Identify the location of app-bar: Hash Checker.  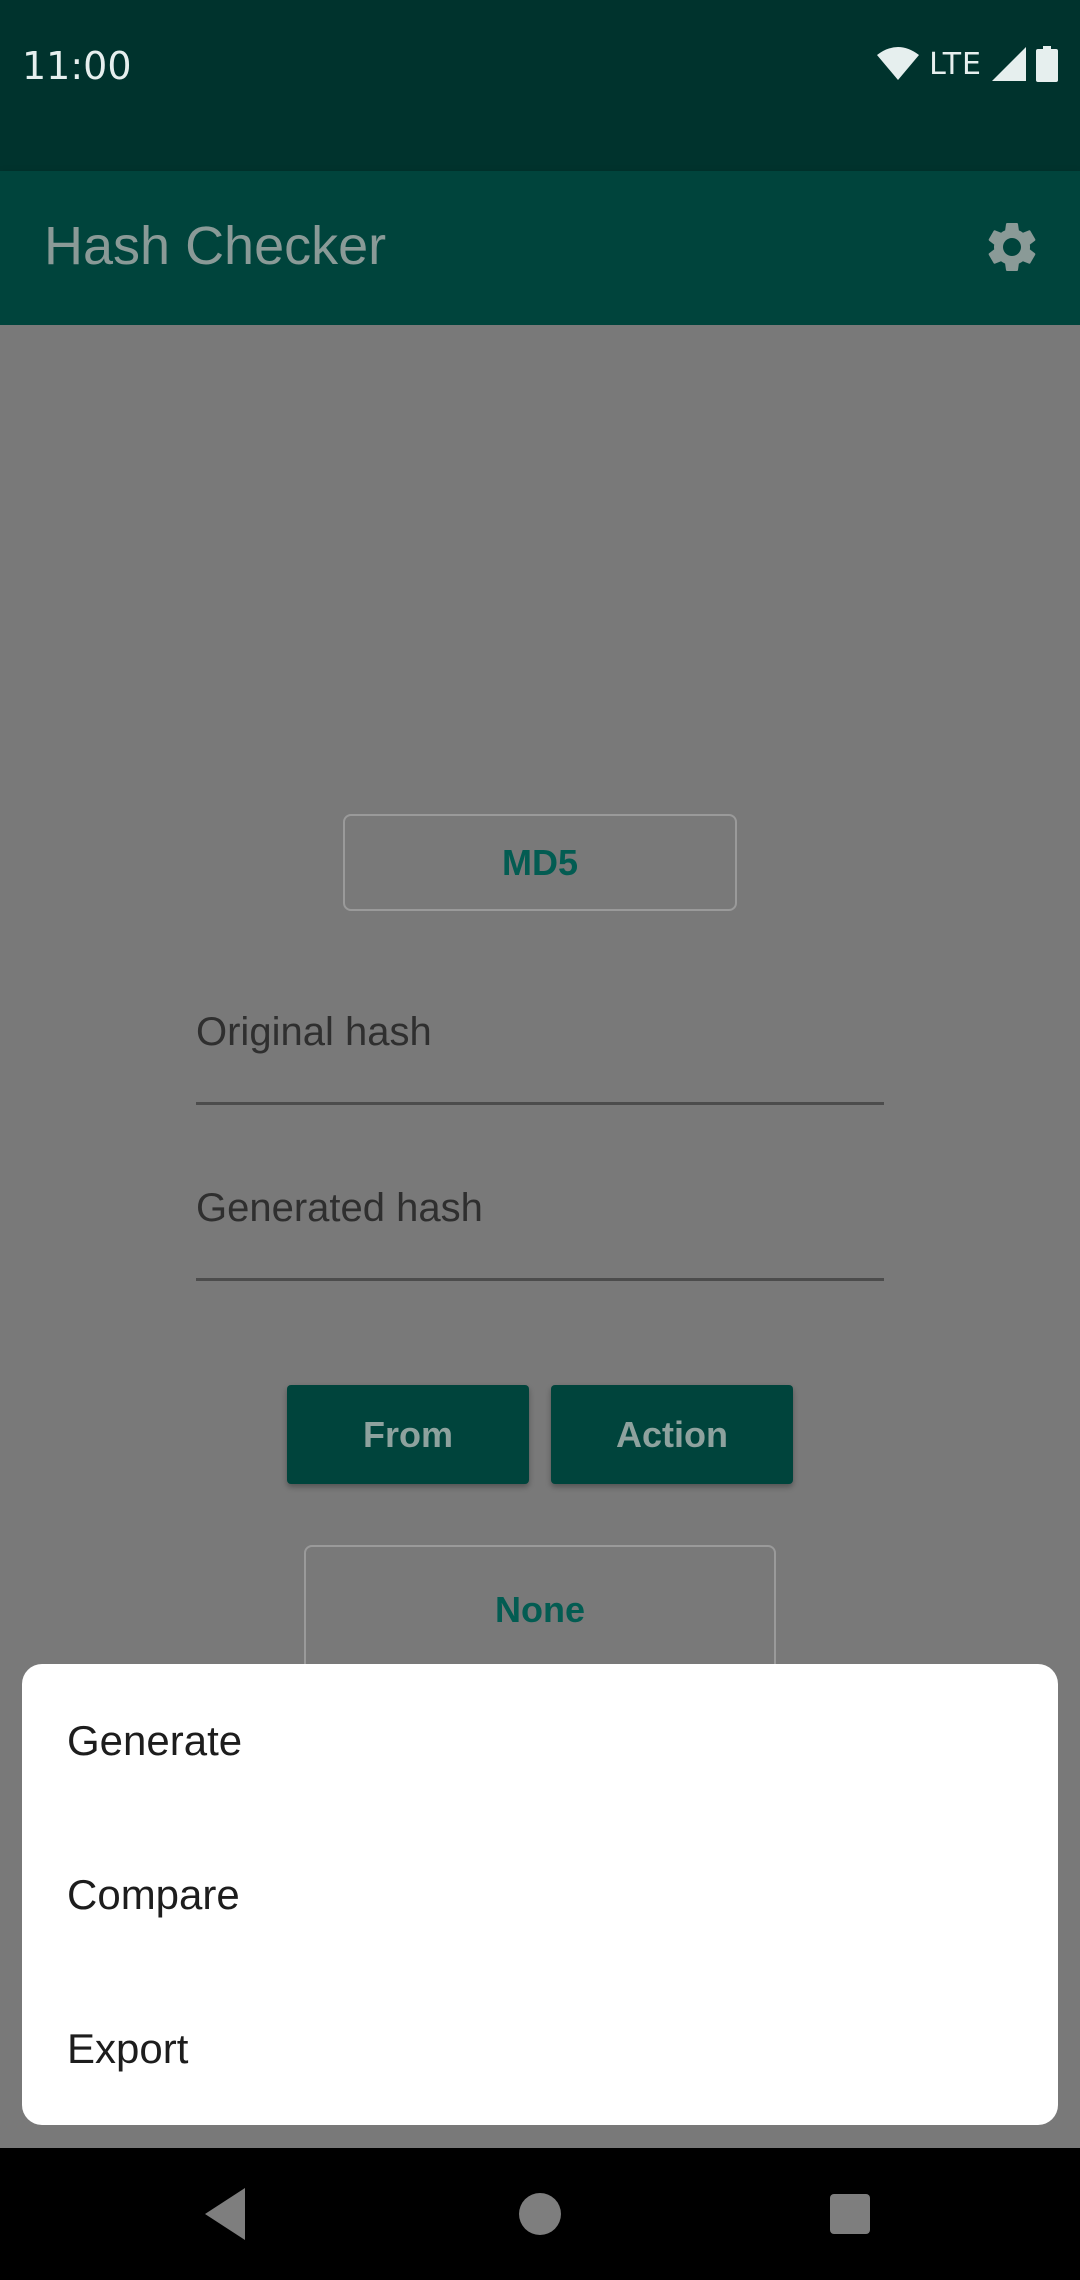
(540, 248).